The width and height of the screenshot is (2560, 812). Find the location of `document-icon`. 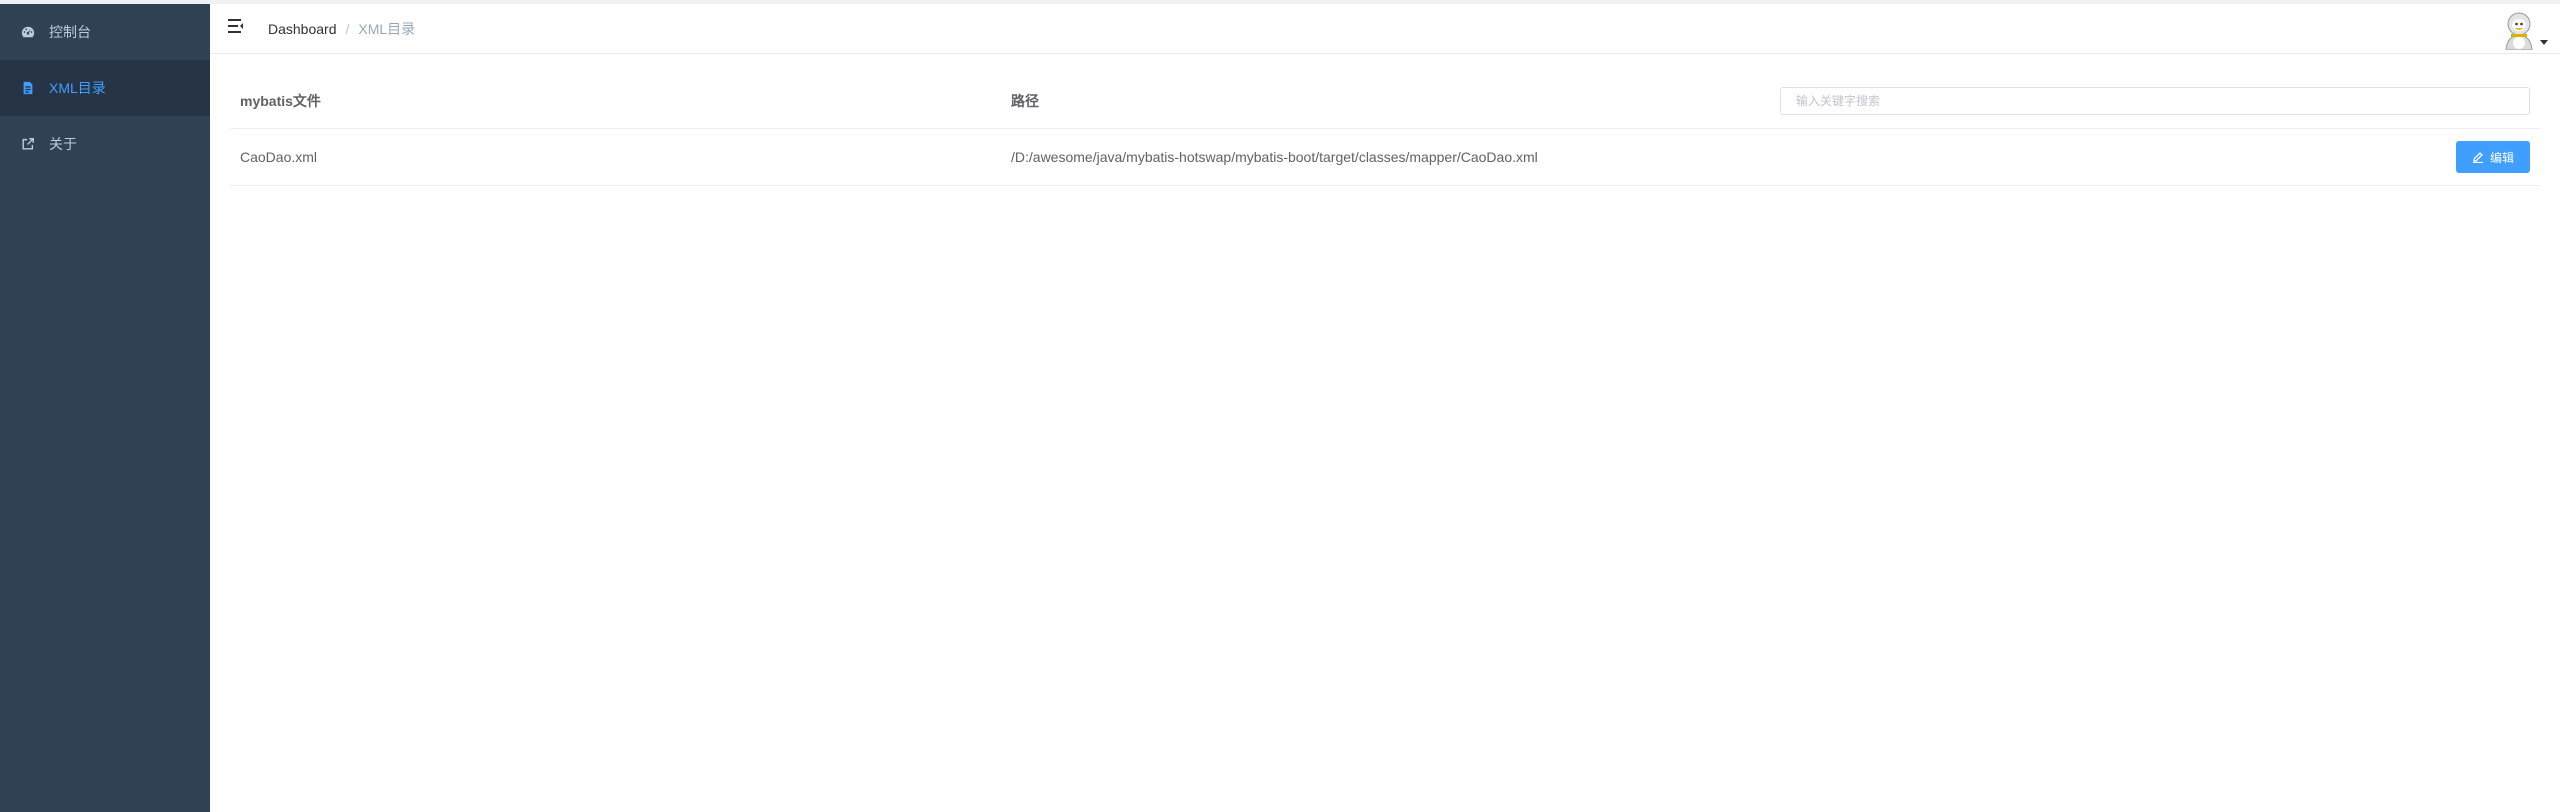

document-icon is located at coordinates (28, 88).